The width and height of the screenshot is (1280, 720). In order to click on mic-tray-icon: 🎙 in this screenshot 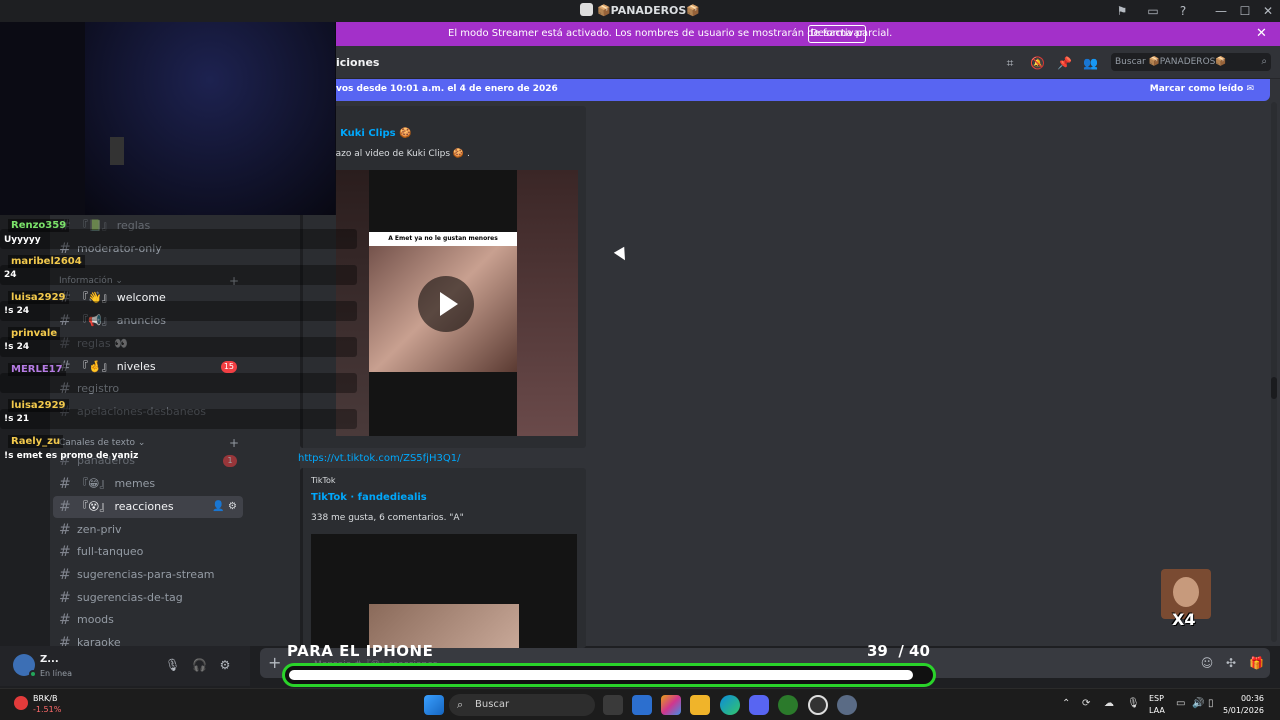, I will do `click(1133, 703)`.